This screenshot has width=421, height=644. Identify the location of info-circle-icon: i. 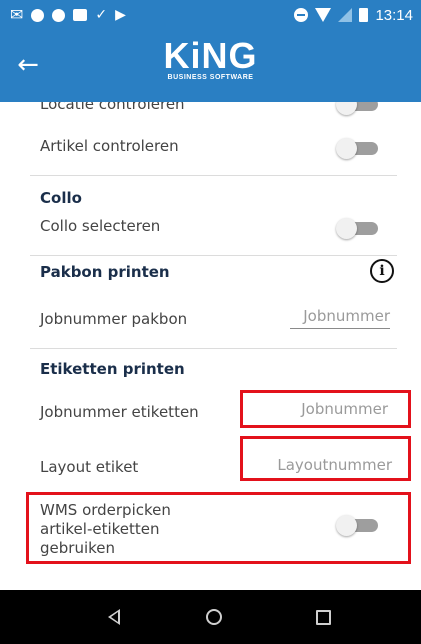
(382, 271).